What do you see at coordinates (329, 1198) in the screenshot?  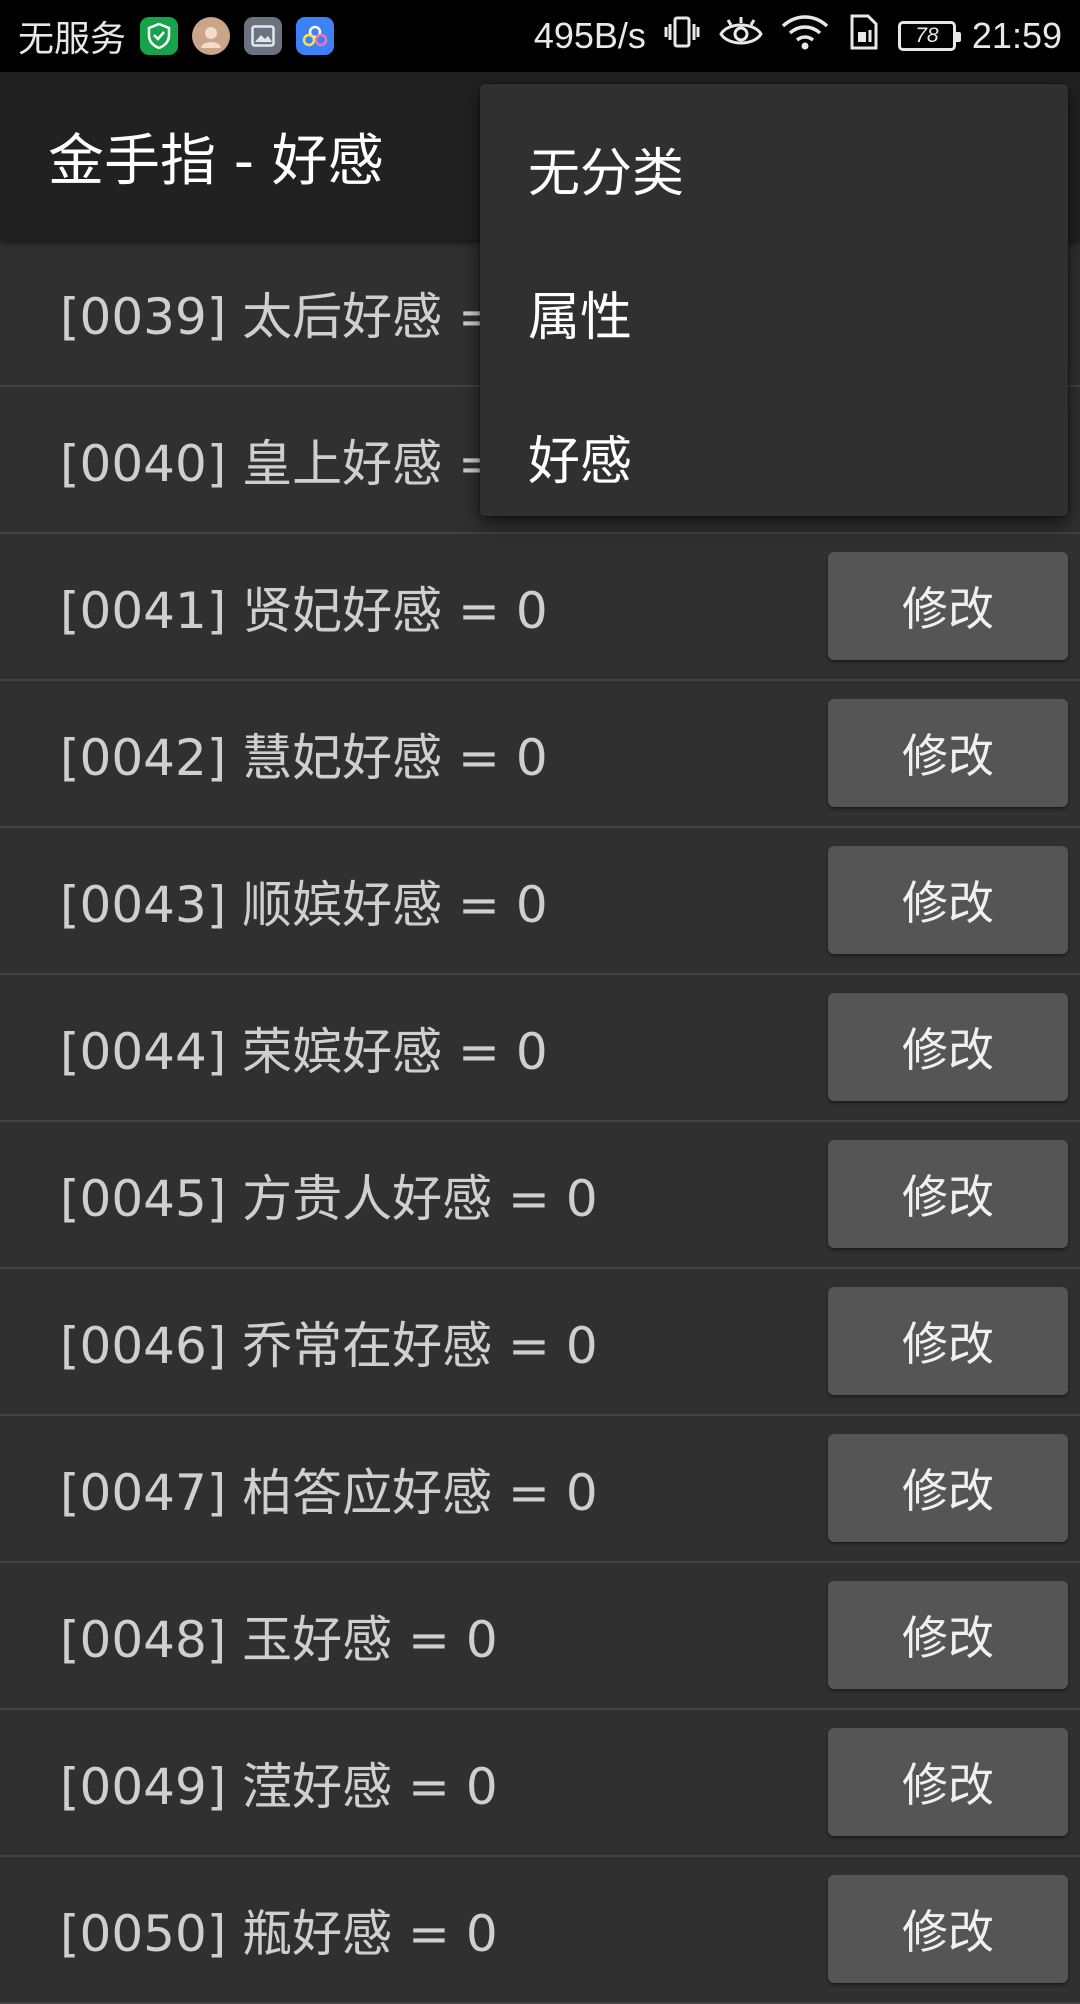 I see `list-item-label: [0045] 方贵人好感 = 0` at bounding box center [329, 1198].